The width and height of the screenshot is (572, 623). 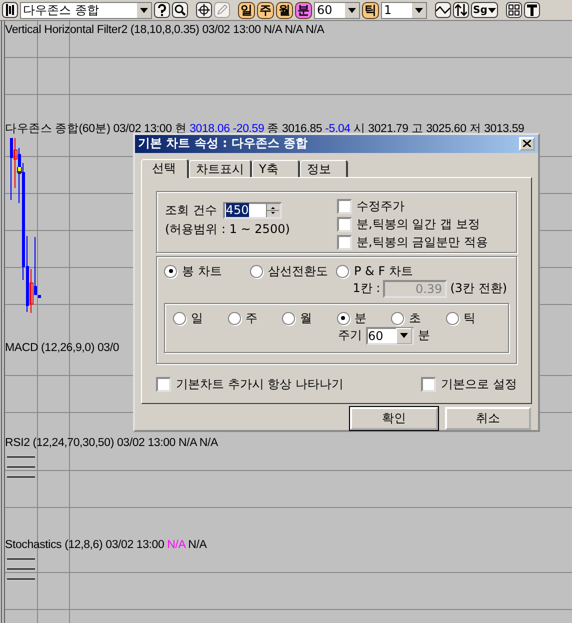 I want to click on symbol-dropdown: 다우존스 종합, so click(x=86, y=10).